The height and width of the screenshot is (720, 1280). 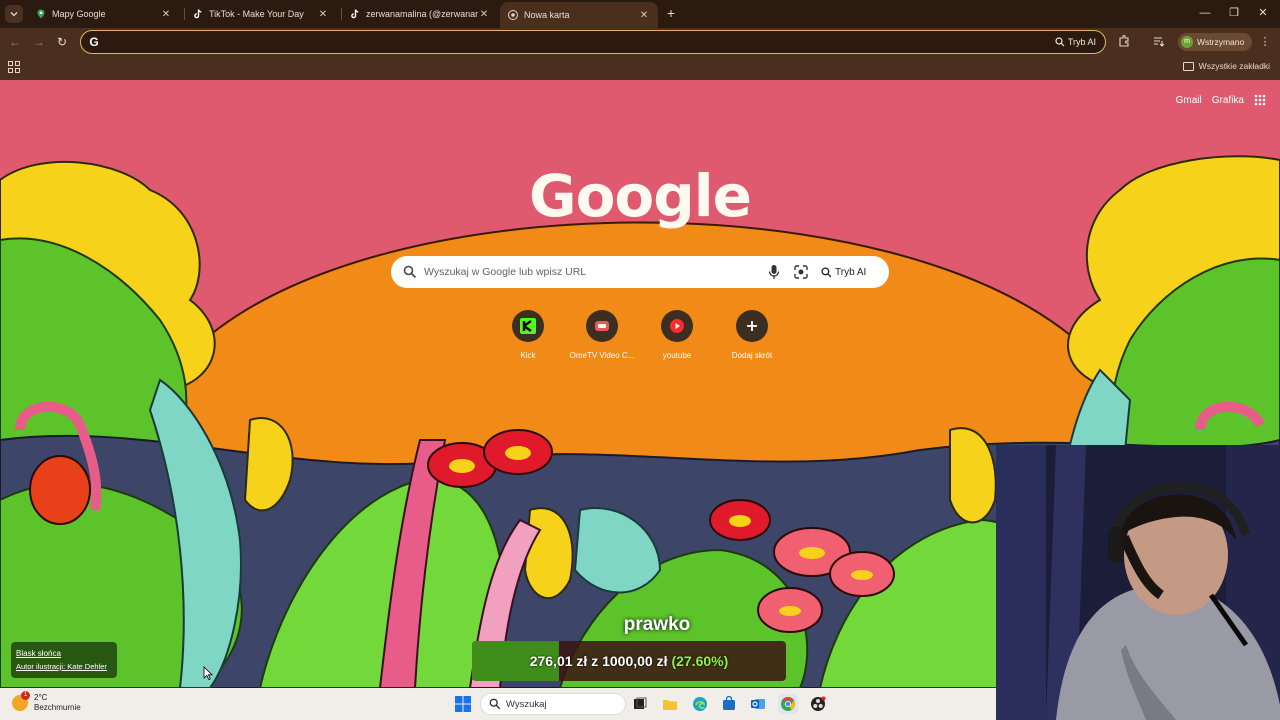 What do you see at coordinates (758, 704) in the screenshot?
I see `outlook-icon` at bounding box center [758, 704].